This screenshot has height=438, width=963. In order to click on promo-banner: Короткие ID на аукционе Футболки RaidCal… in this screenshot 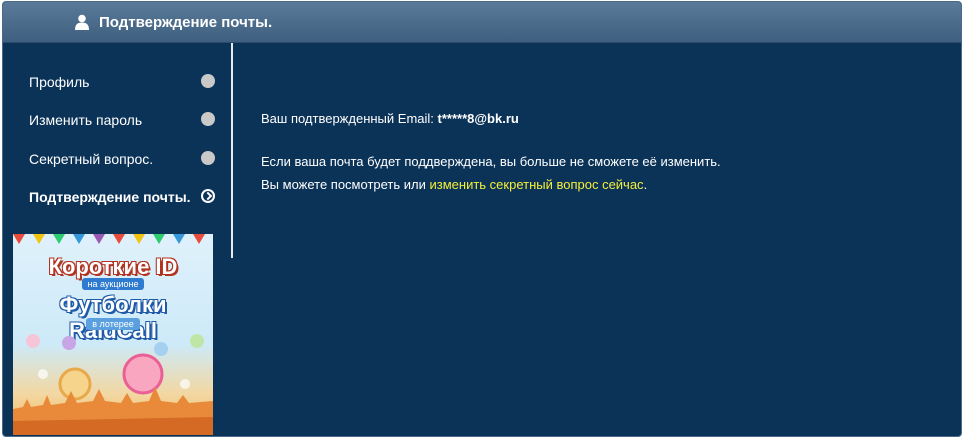, I will do `click(113, 334)`.